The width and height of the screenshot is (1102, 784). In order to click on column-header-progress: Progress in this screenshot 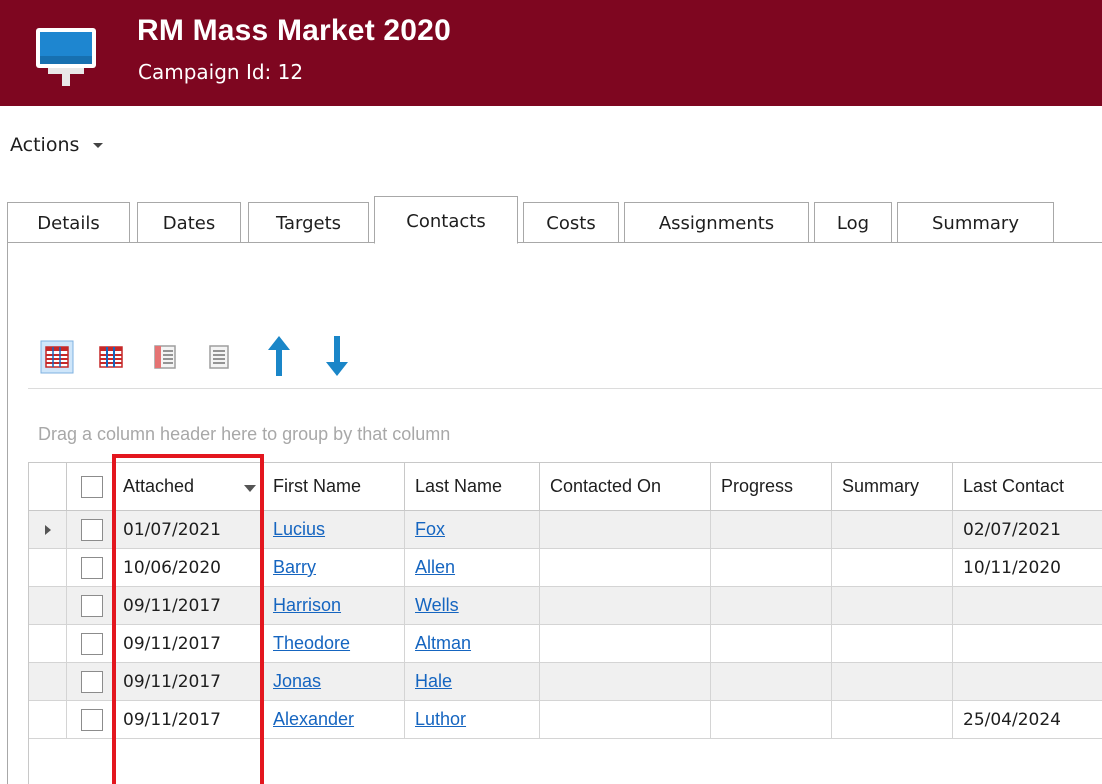, I will do `click(771, 486)`.